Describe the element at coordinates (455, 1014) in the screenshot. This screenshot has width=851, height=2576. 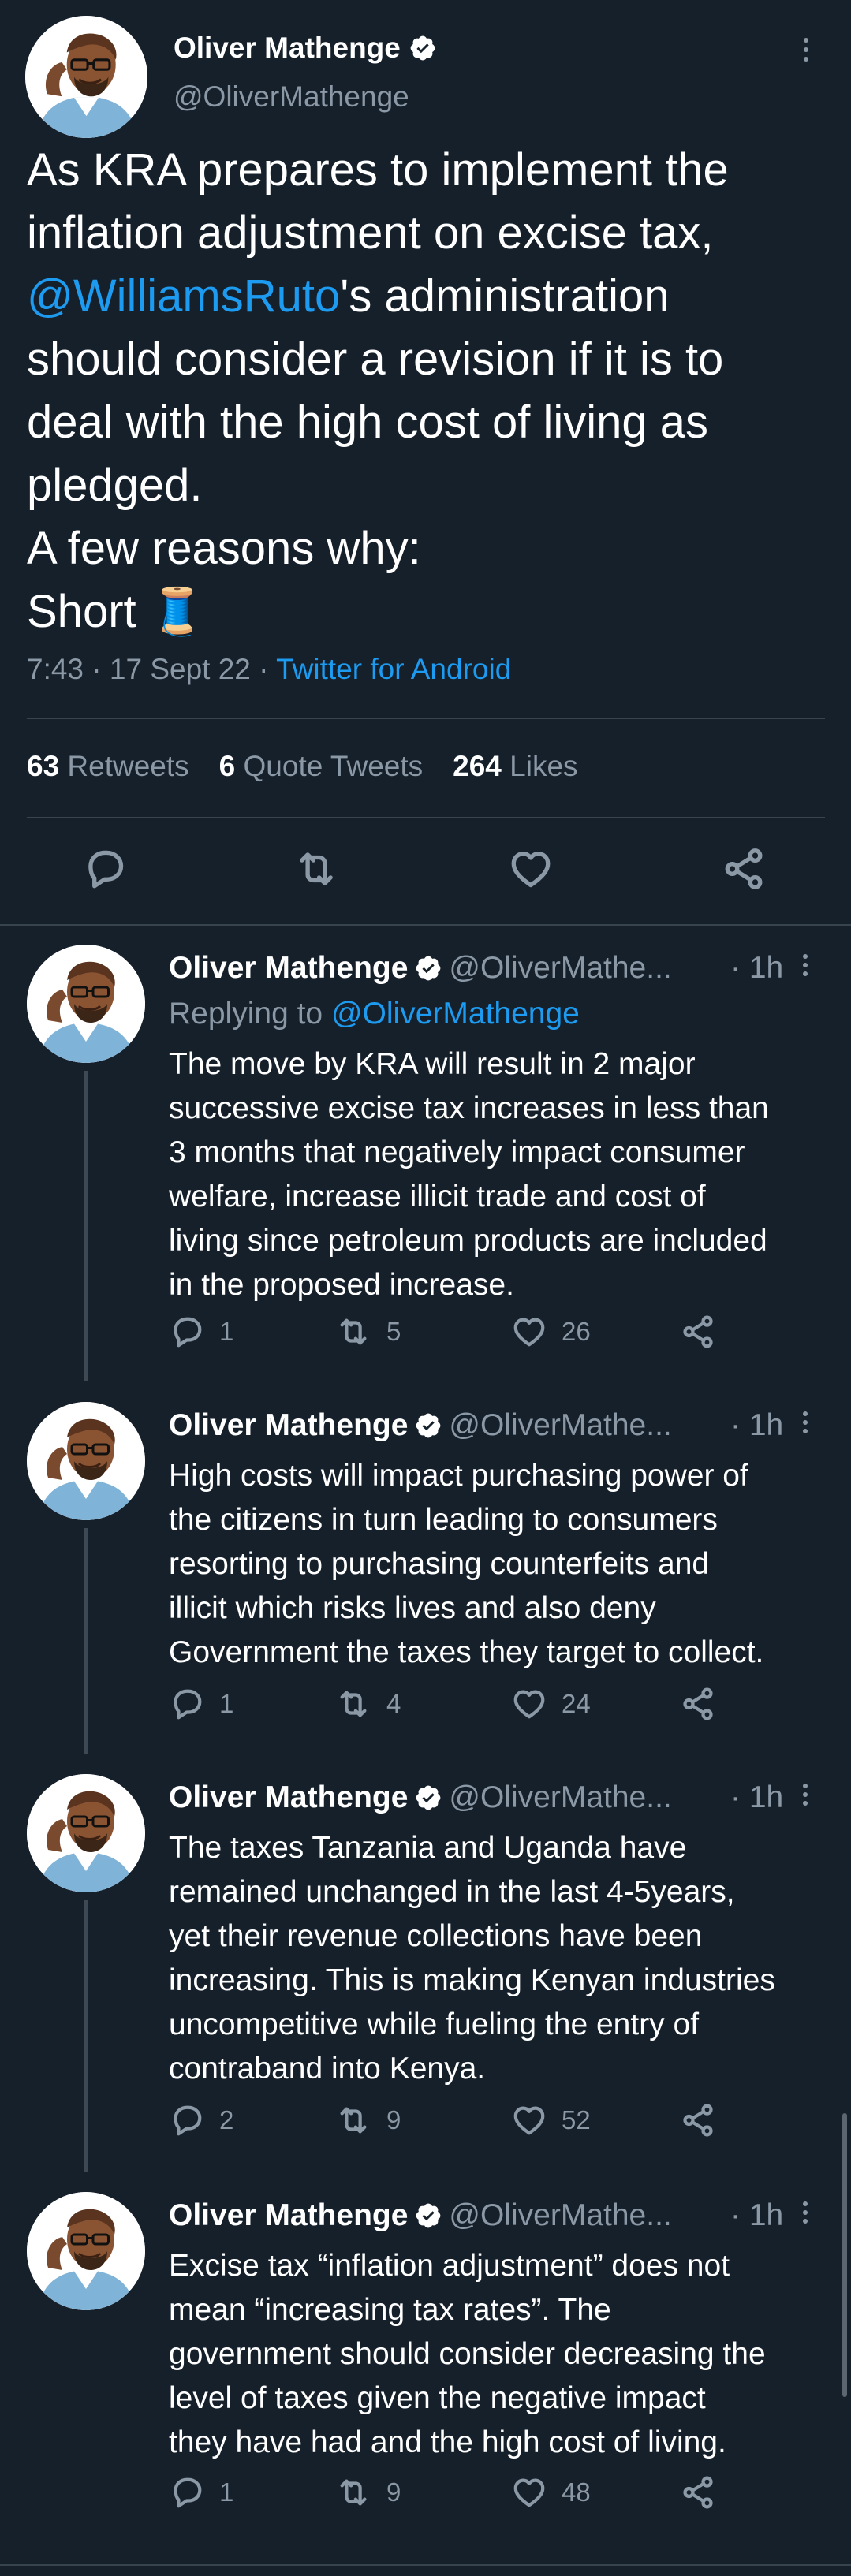
I see `mention-link: @OliverMathenge` at that location.